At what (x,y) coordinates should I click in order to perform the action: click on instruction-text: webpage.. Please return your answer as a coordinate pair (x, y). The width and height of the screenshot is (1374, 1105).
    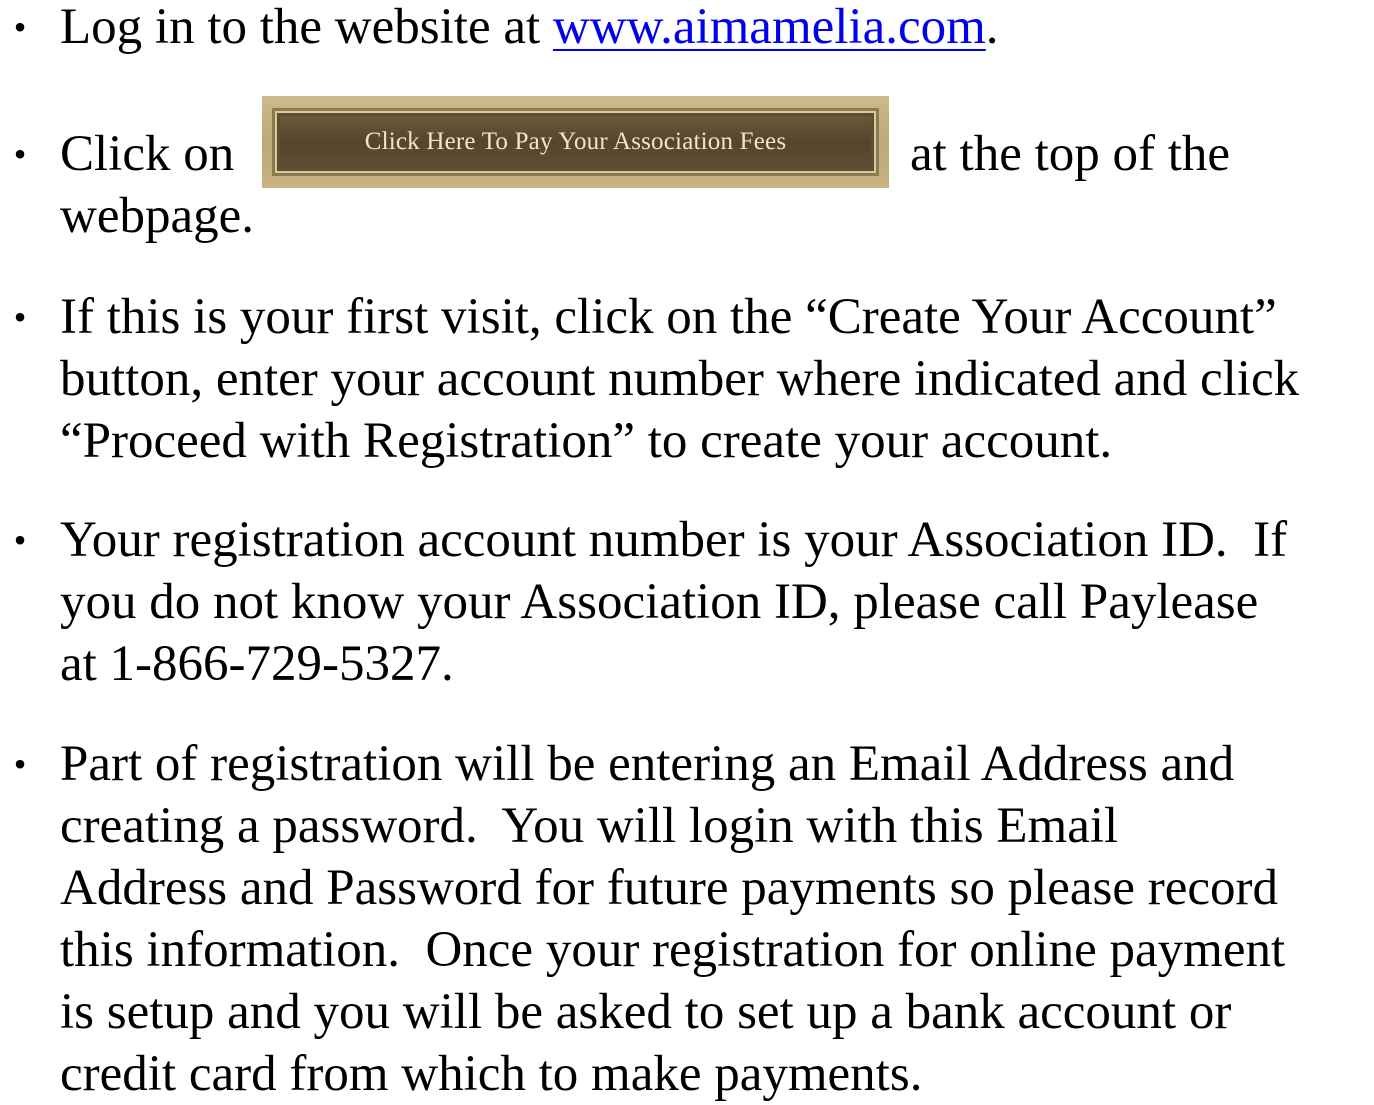
    Looking at the image, I should click on (157, 216).